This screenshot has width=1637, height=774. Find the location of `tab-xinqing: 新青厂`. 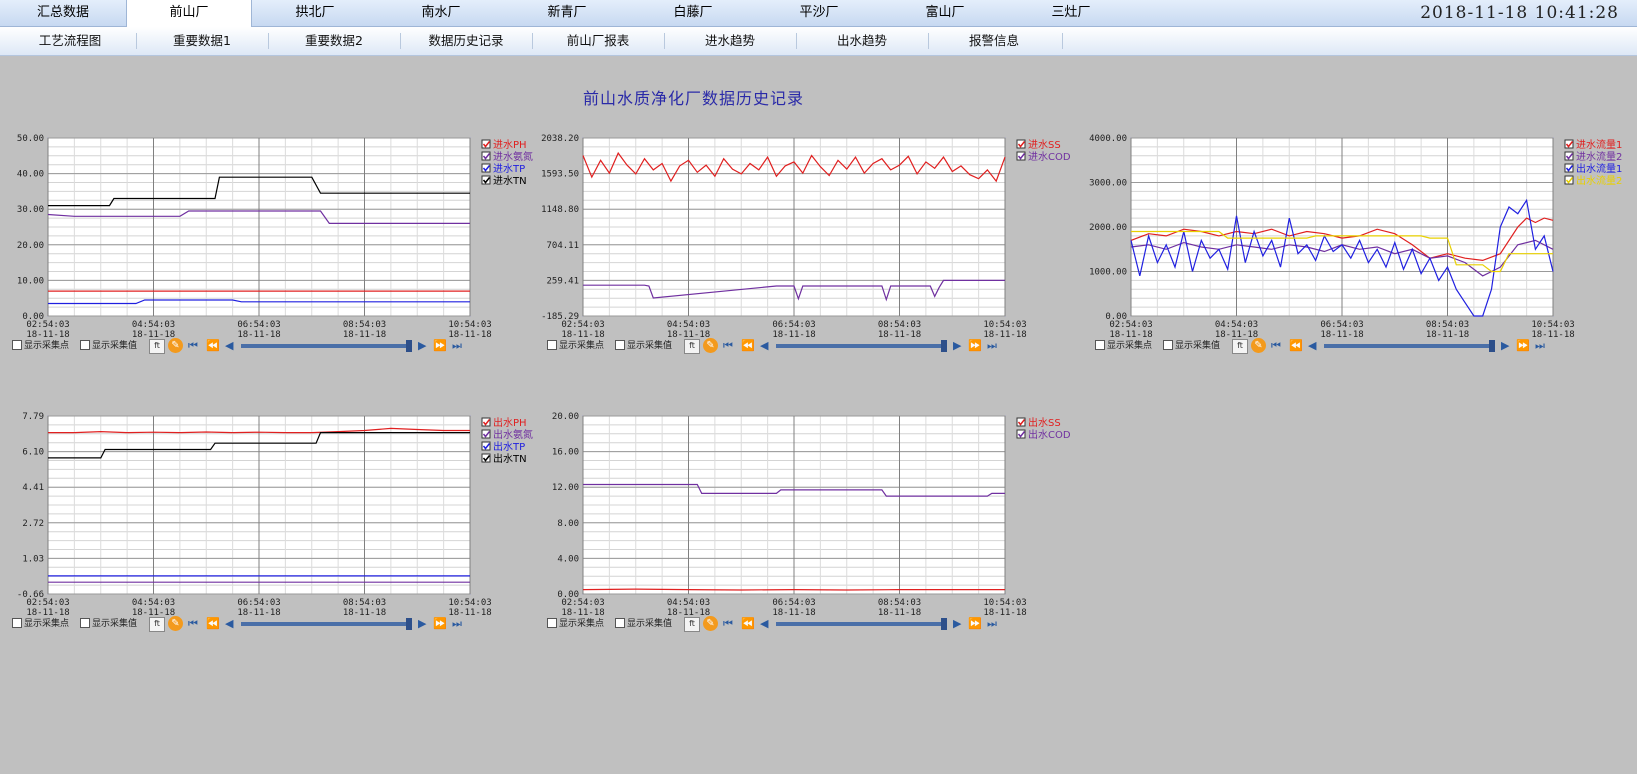

tab-xinqing: 新青厂 is located at coordinates (567, 13).